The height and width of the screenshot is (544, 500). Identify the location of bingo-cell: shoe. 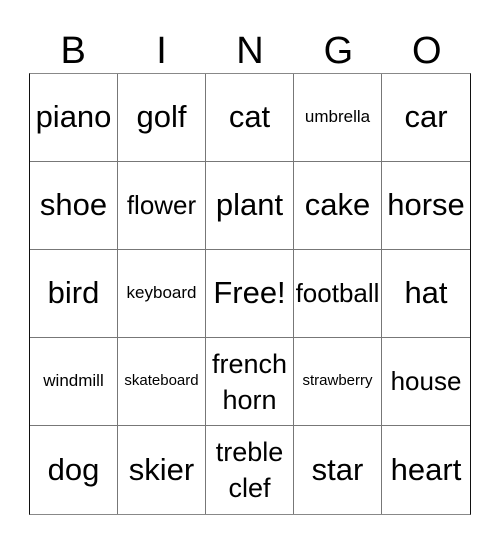
(74, 206).